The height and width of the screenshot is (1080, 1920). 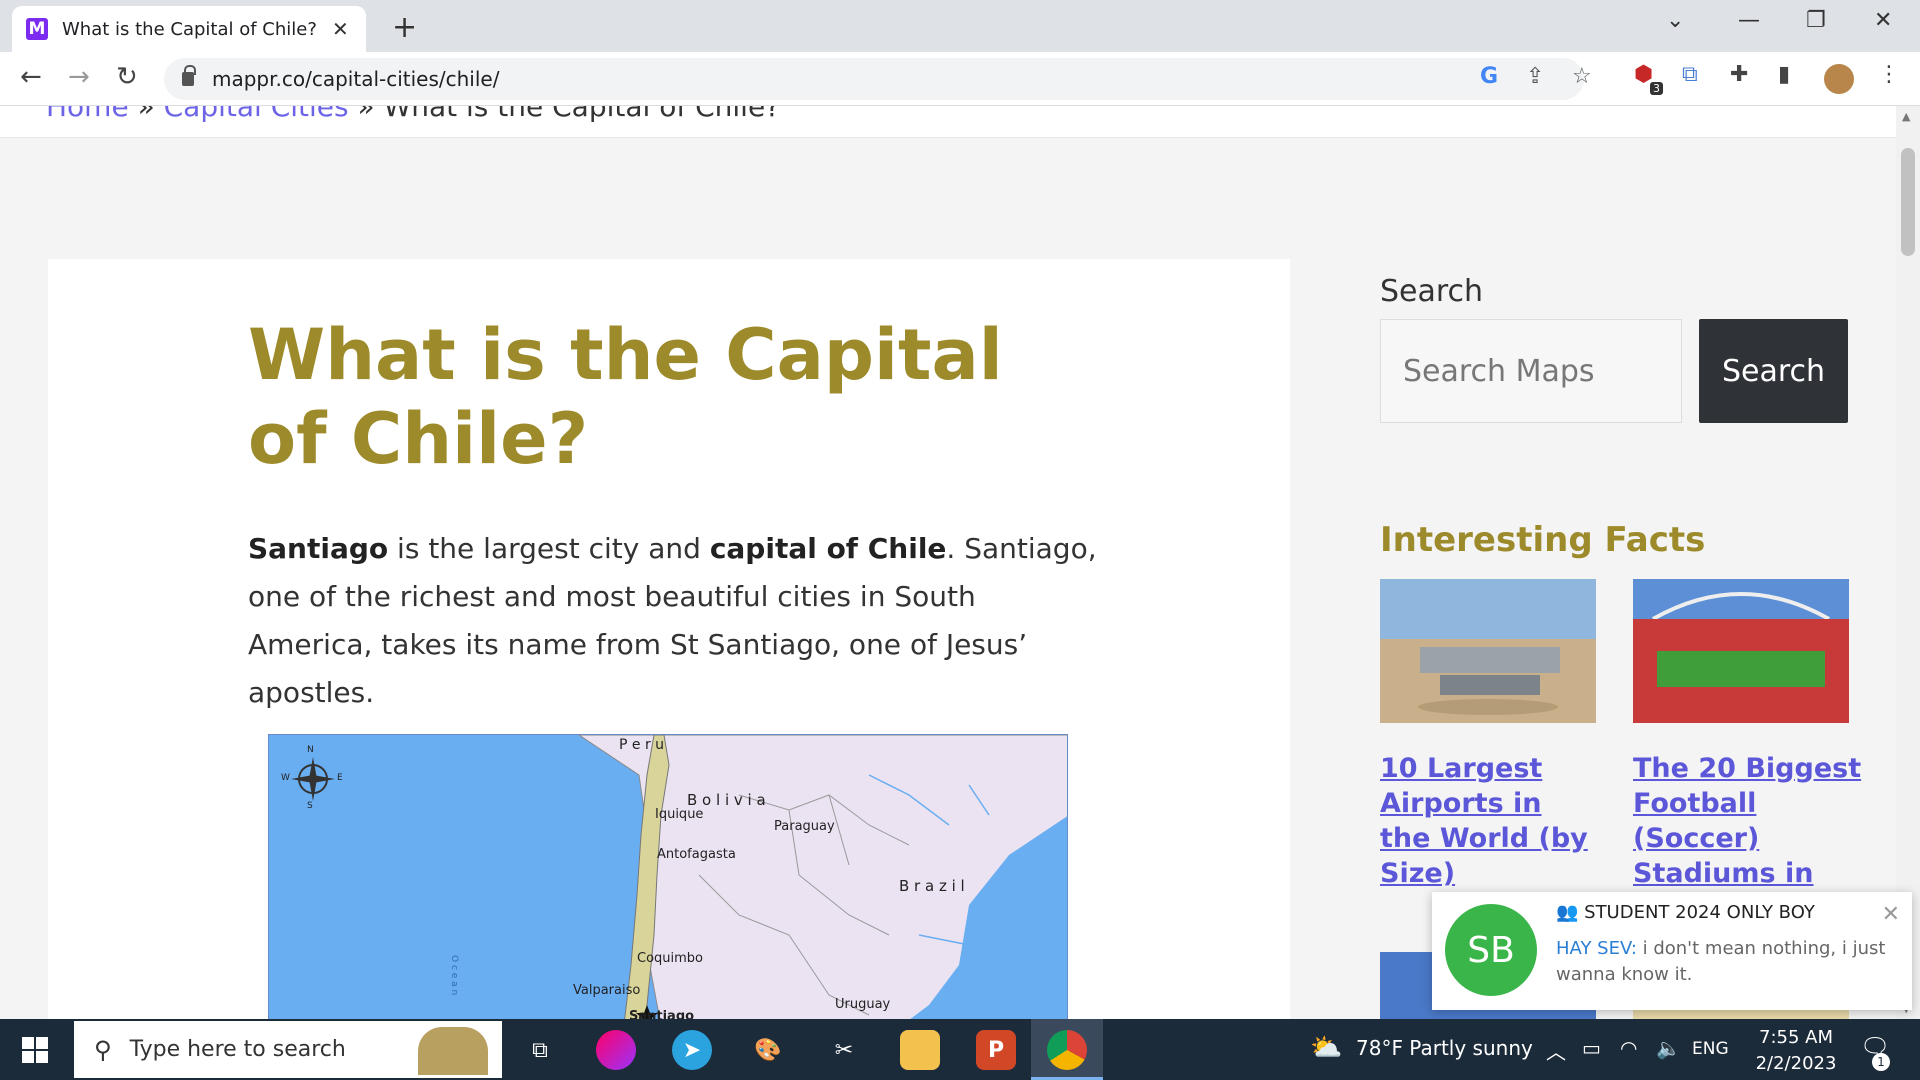 What do you see at coordinates (1628, 1048) in the screenshot?
I see `wifi-icon: ◠` at bounding box center [1628, 1048].